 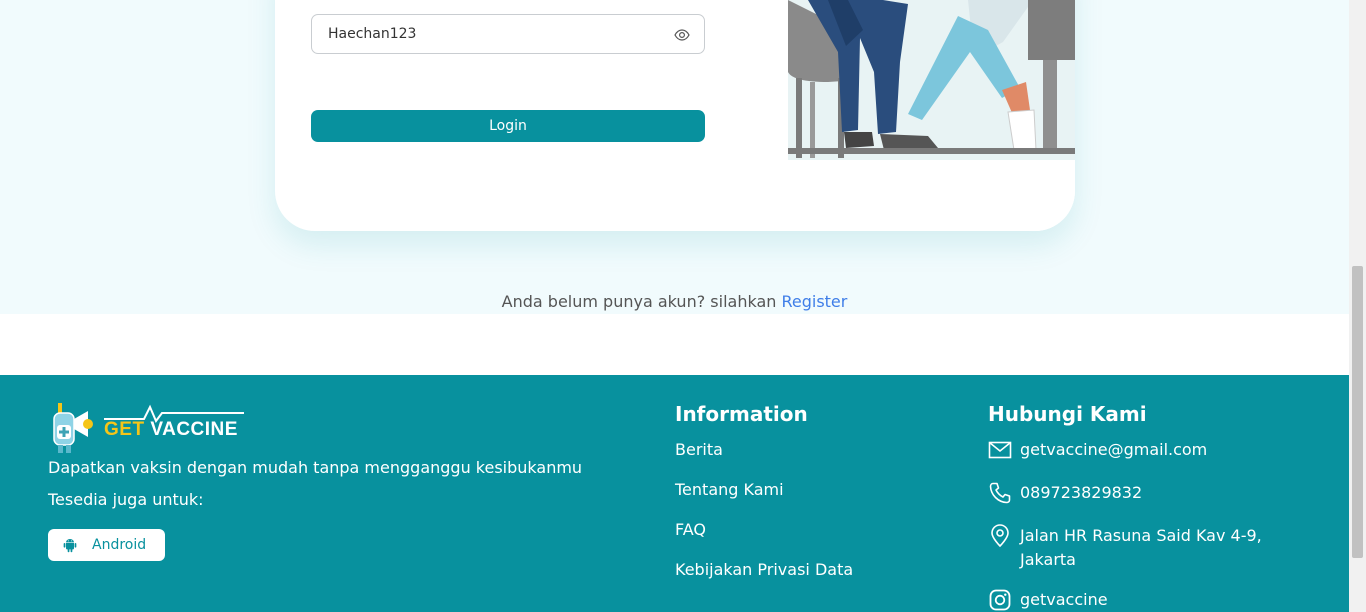 What do you see at coordinates (148, 429) in the screenshot?
I see `get-vaccine-logo: GET VACCINE` at bounding box center [148, 429].